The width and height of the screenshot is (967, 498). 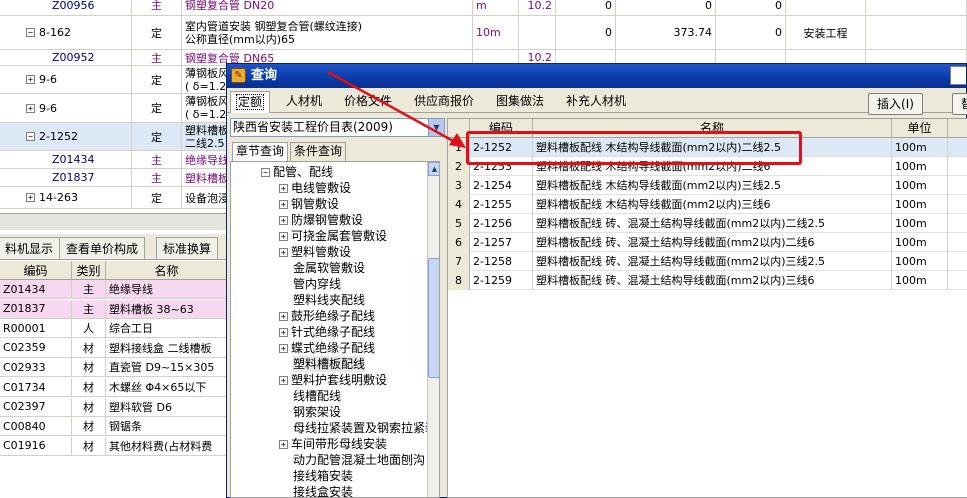 I want to click on material-row: R00001 人综合工日, so click(x=114, y=329).